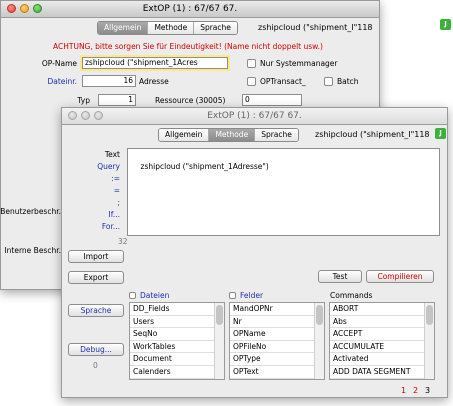 The image size is (453, 406). What do you see at coordinates (382, 347) in the screenshot?
I see `list-item: ACCUMULATE` at bounding box center [382, 347].